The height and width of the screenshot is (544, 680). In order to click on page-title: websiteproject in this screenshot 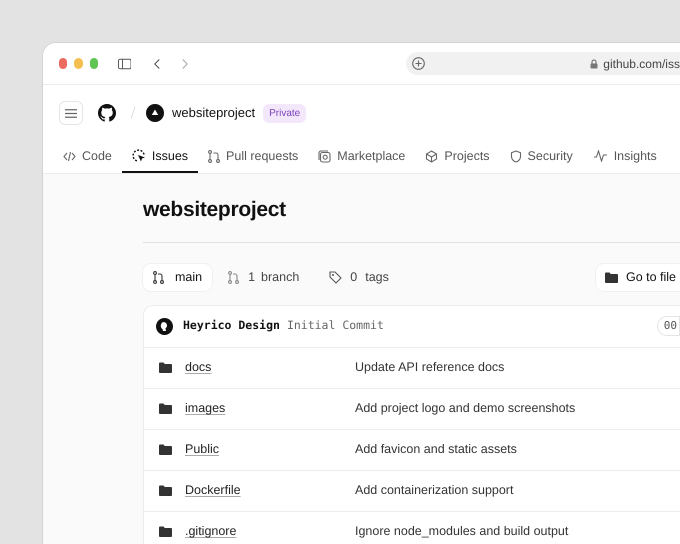, I will do `click(215, 210)`.